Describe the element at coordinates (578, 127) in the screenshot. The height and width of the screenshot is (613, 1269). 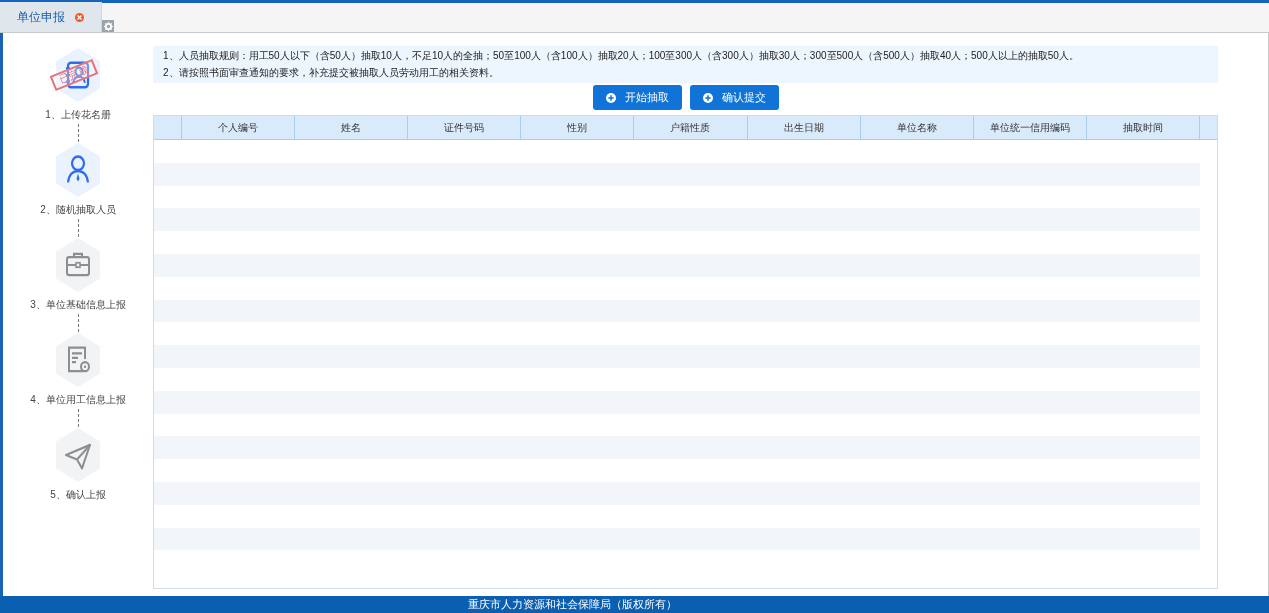
I see `column-header: 性别` at that location.